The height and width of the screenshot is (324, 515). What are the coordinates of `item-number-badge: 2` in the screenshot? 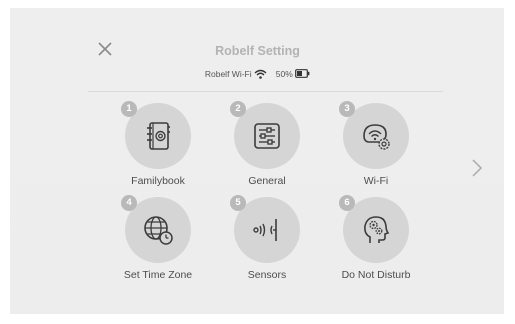 It's located at (238, 109).